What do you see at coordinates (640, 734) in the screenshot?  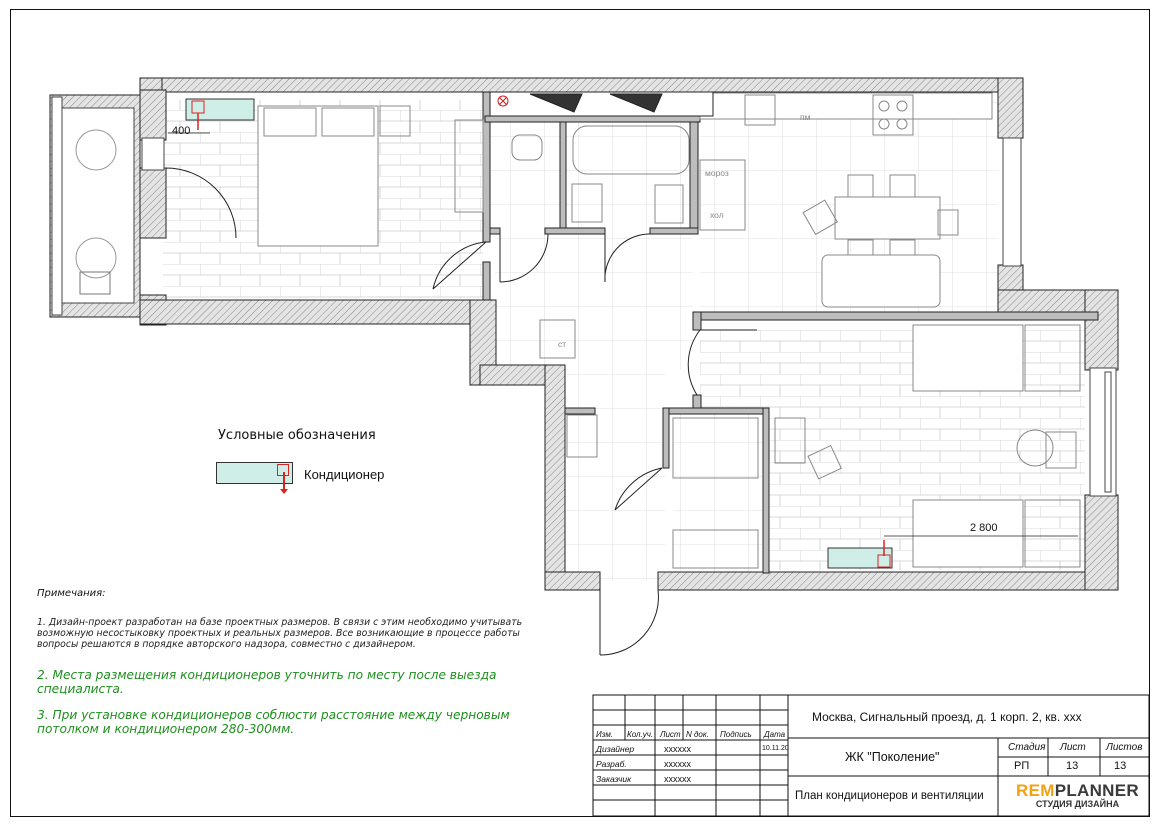 I see `hdr-kol: Кол.уч.` at bounding box center [640, 734].